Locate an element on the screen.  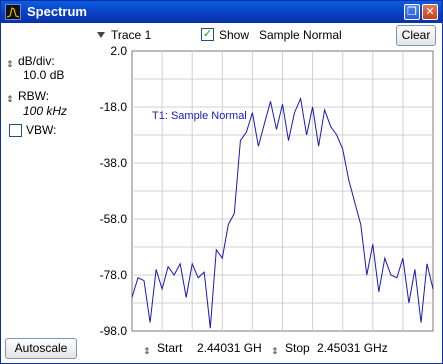
y-tick-label: -18.0 is located at coordinates (114, 107).